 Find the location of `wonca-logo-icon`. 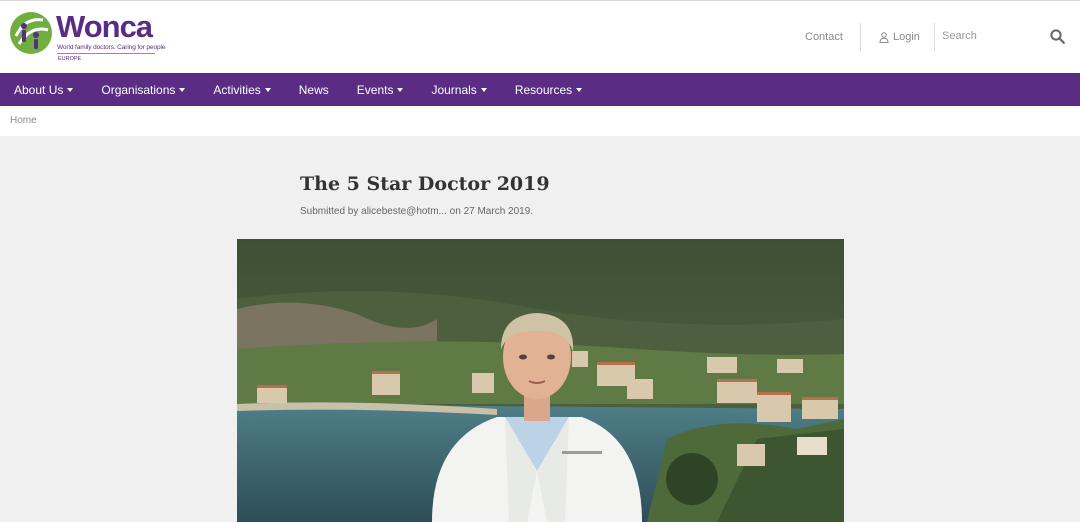

wonca-logo-icon is located at coordinates (31, 33).